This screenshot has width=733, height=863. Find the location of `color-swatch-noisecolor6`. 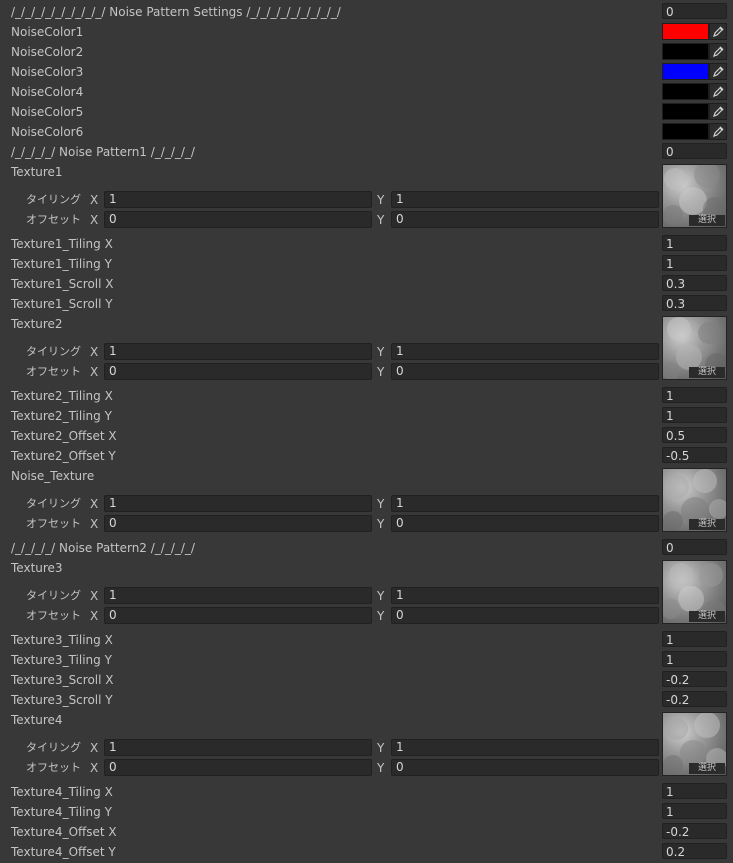

color-swatch-noisecolor6 is located at coordinates (685, 131).